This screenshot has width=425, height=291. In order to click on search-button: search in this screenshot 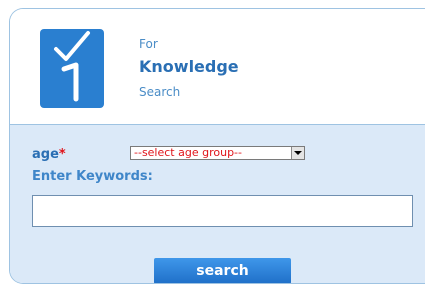, I will do `click(222, 270)`.